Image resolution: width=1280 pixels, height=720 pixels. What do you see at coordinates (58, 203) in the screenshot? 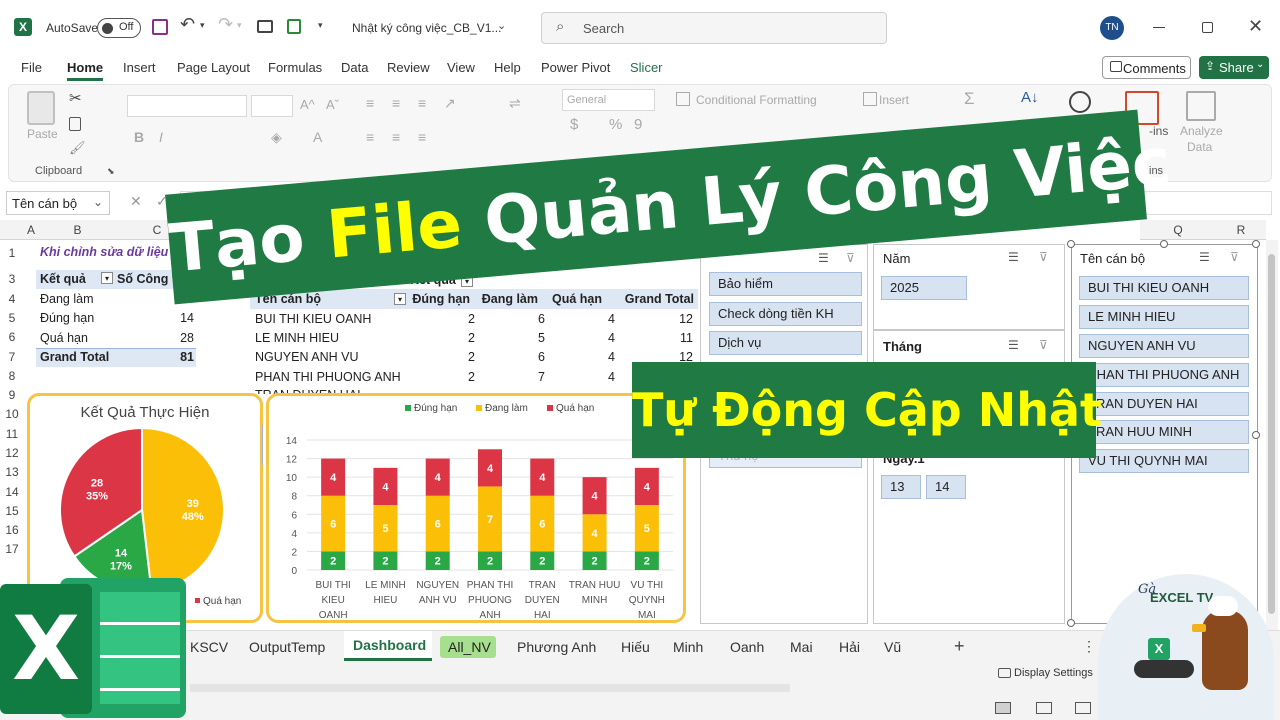
I see `name-box: Tên cán bộ ⌄` at bounding box center [58, 203].